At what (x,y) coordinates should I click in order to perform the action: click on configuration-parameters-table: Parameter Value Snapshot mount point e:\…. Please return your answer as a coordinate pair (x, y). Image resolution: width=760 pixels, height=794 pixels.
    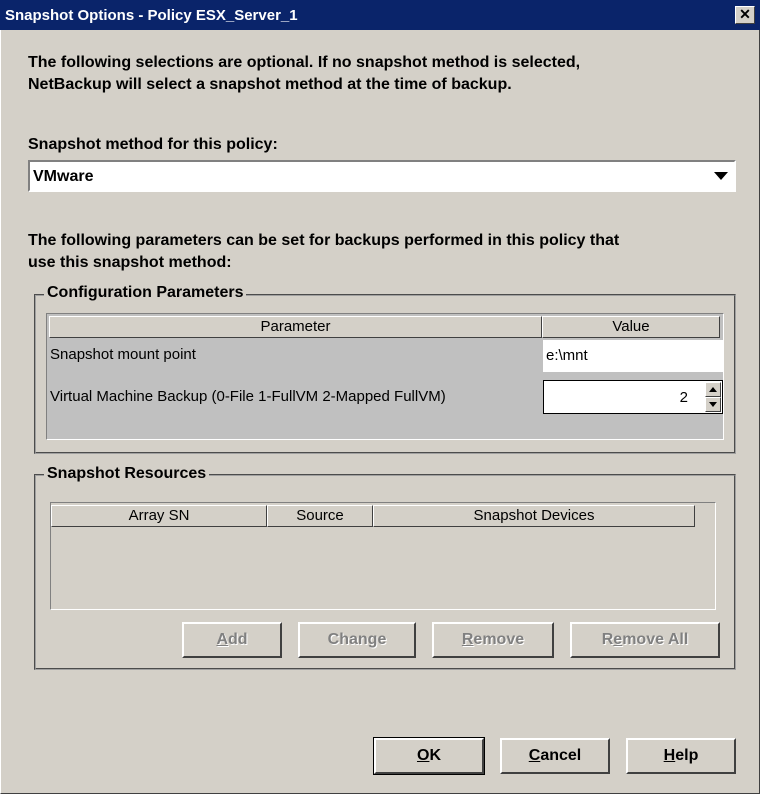
    Looking at the image, I should click on (385, 376).